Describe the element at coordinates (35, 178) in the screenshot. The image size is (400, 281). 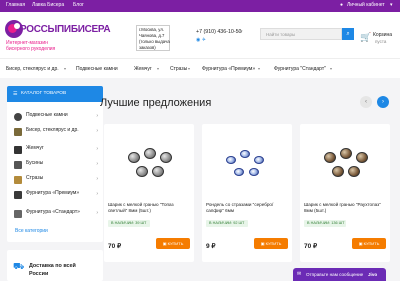
I see `catalog-item-label: Стразы` at that location.